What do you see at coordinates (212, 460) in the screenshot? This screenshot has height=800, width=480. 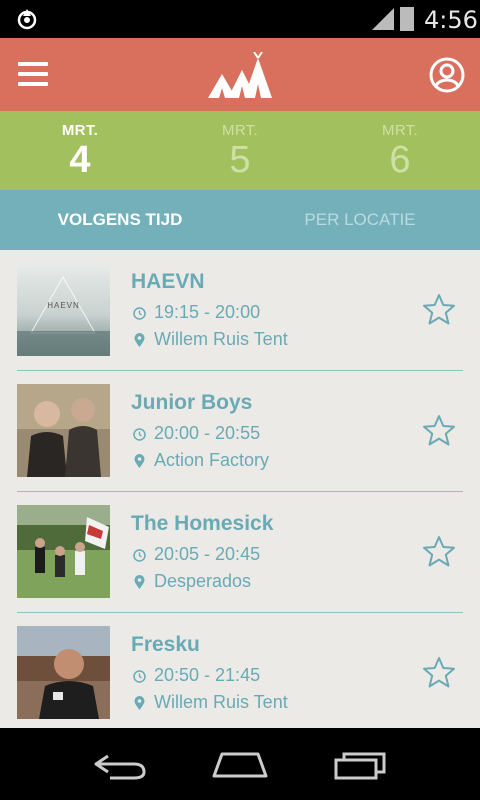 I see `location-text: Action Factory` at bounding box center [212, 460].